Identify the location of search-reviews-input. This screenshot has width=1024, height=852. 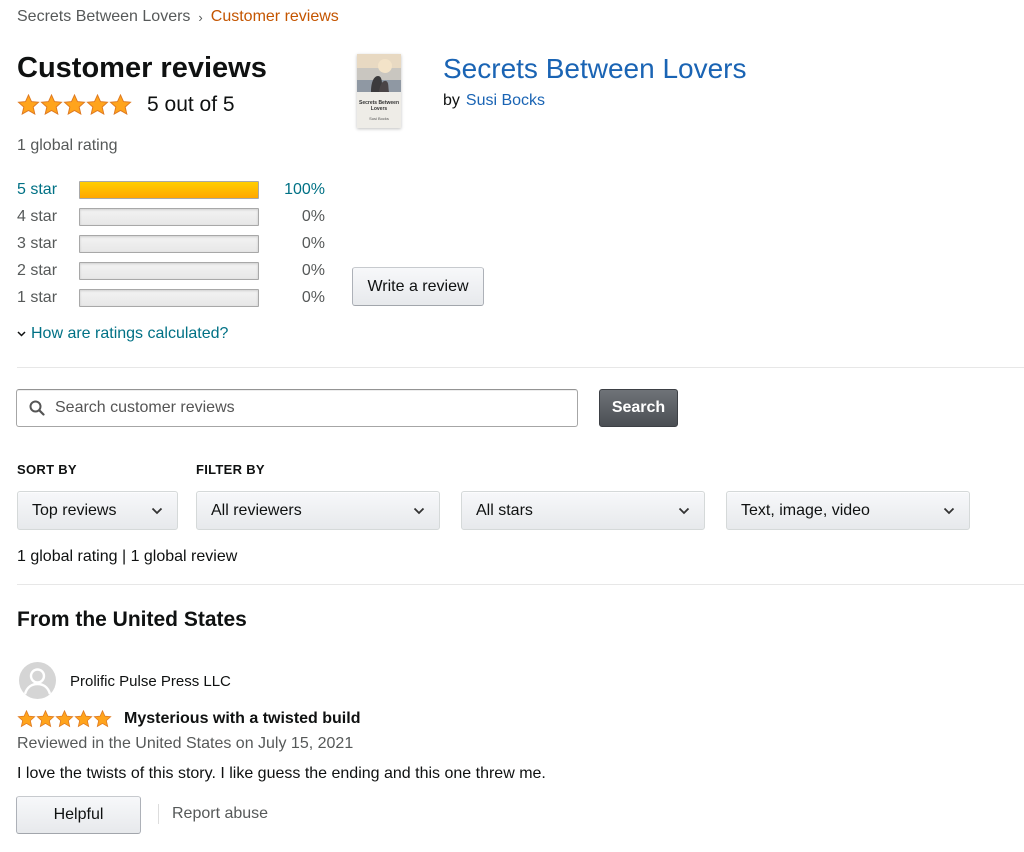
(295, 408).